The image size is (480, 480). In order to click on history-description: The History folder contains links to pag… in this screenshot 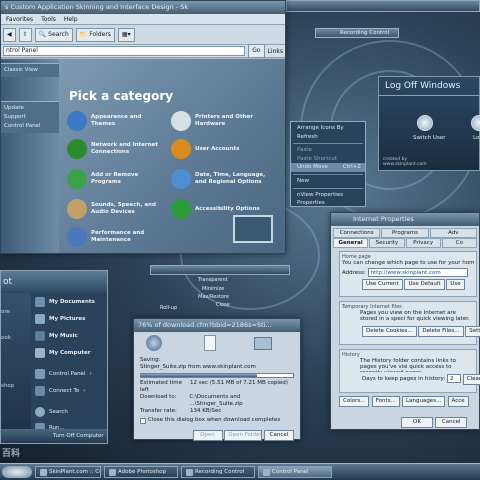, I will do `click(408, 365)`.